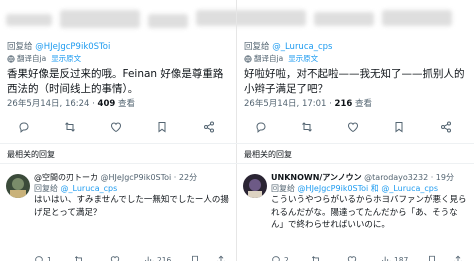 The width and height of the screenshot is (474, 261). Describe the element at coordinates (131, 206) in the screenshot. I see `reply-text: はいはい、すみませんでした一無知でしたー人の揚げ足とって満足？` at that location.